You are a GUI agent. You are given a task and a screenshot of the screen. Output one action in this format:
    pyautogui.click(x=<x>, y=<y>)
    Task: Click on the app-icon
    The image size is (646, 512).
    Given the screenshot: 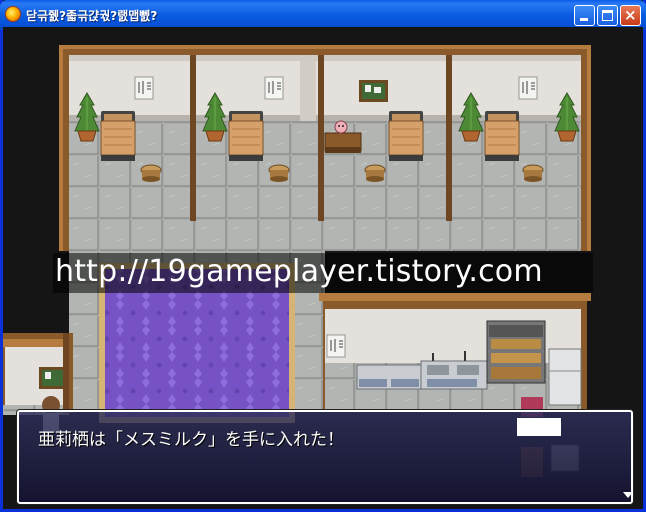 What is the action you would take?
    pyautogui.click(x=13, y=14)
    